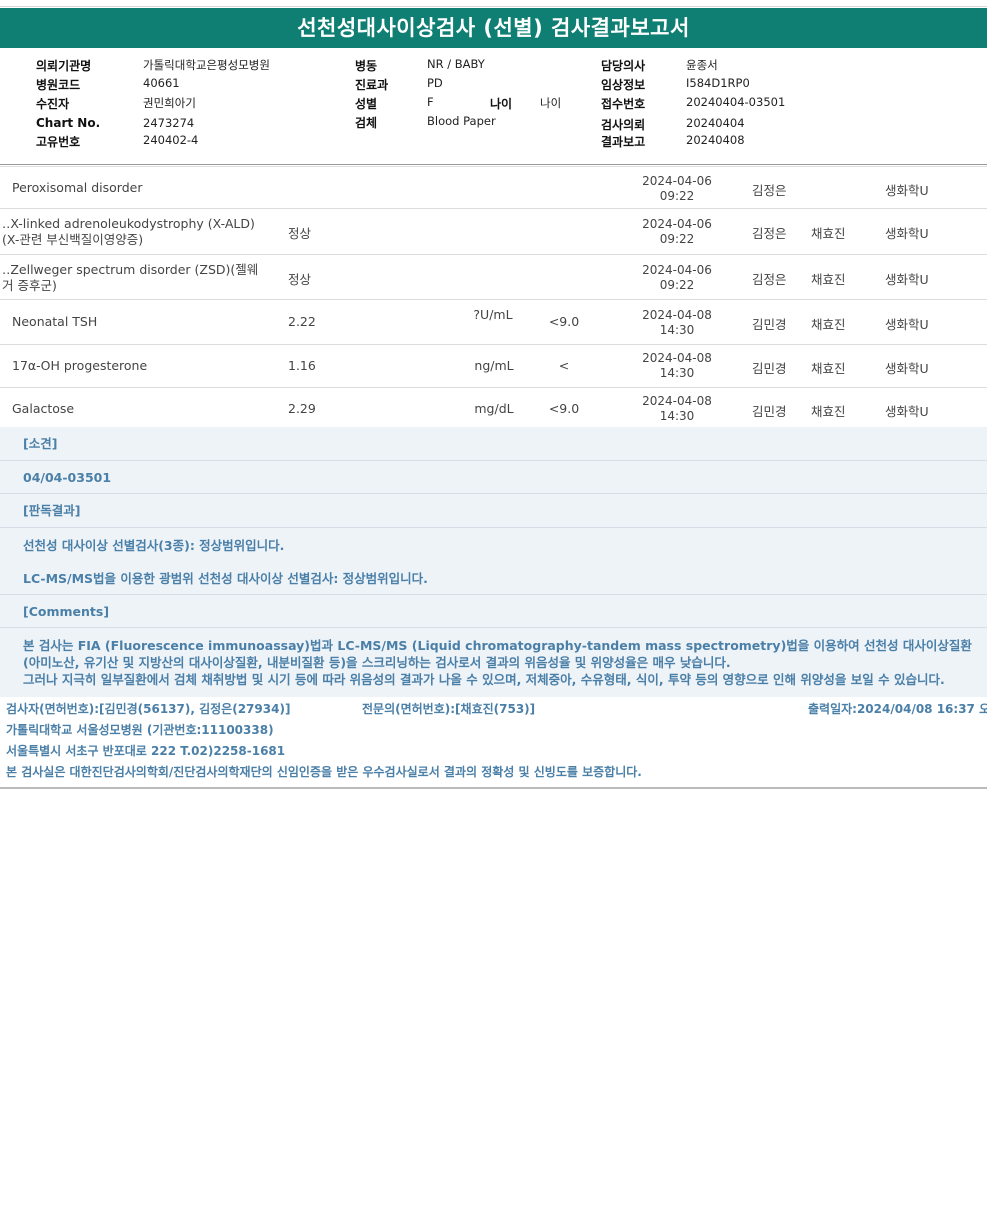  What do you see at coordinates (493, 511) in the screenshot?
I see `reading-header: [판독결과]` at bounding box center [493, 511].